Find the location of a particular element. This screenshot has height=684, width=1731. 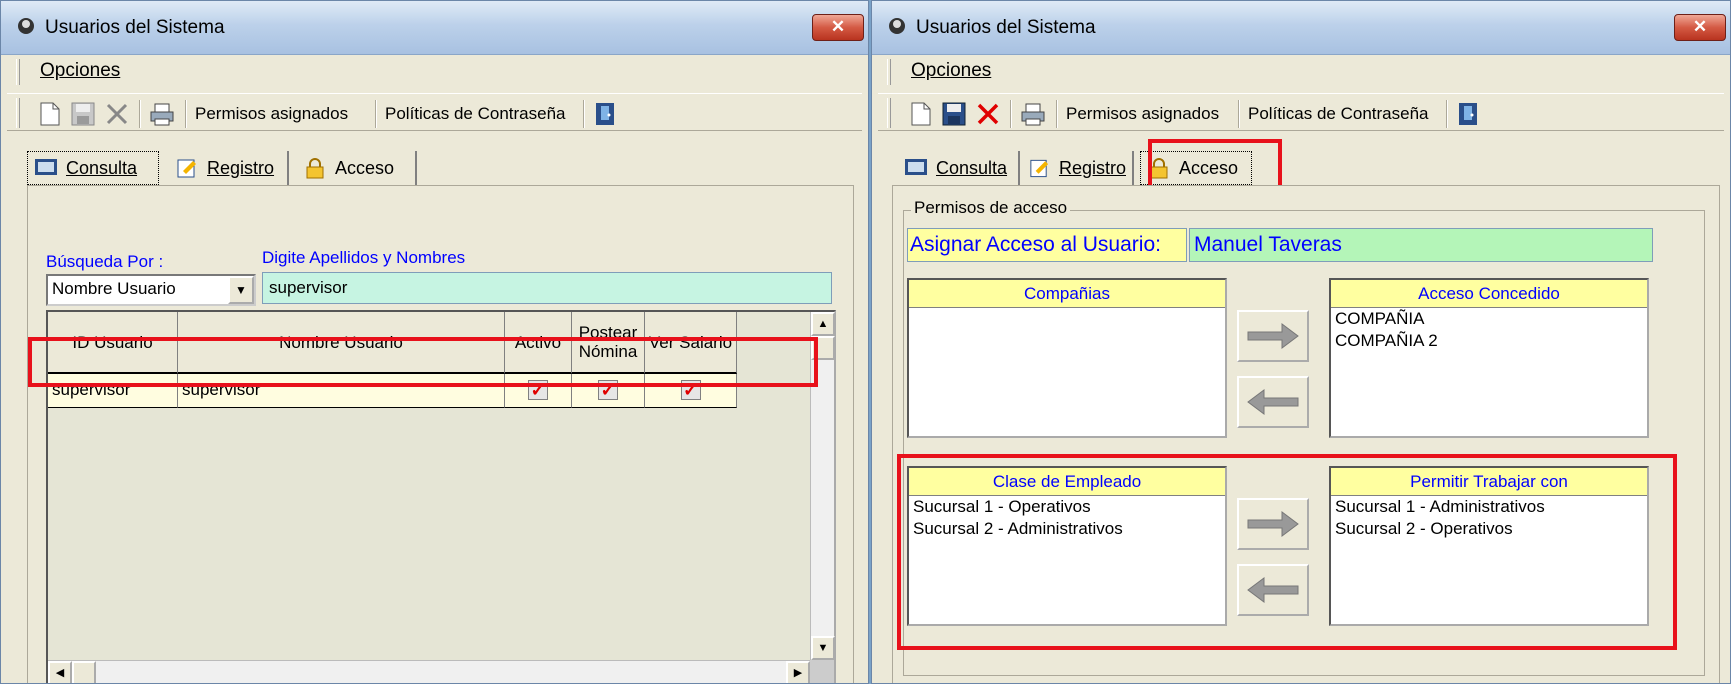

highlight-row-box is located at coordinates (423, 362).